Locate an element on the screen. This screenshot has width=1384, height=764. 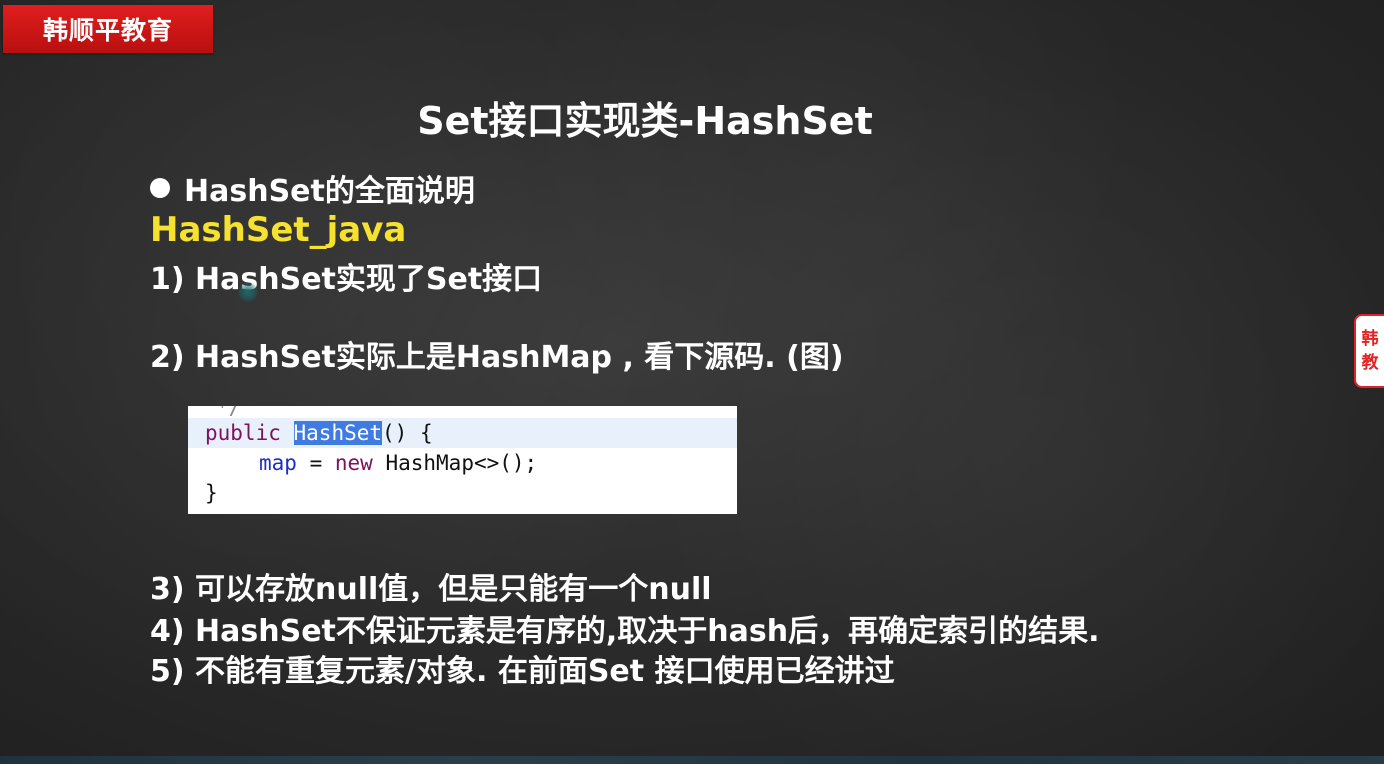
brand-text: 韩顺平教育 is located at coordinates (107, 30).